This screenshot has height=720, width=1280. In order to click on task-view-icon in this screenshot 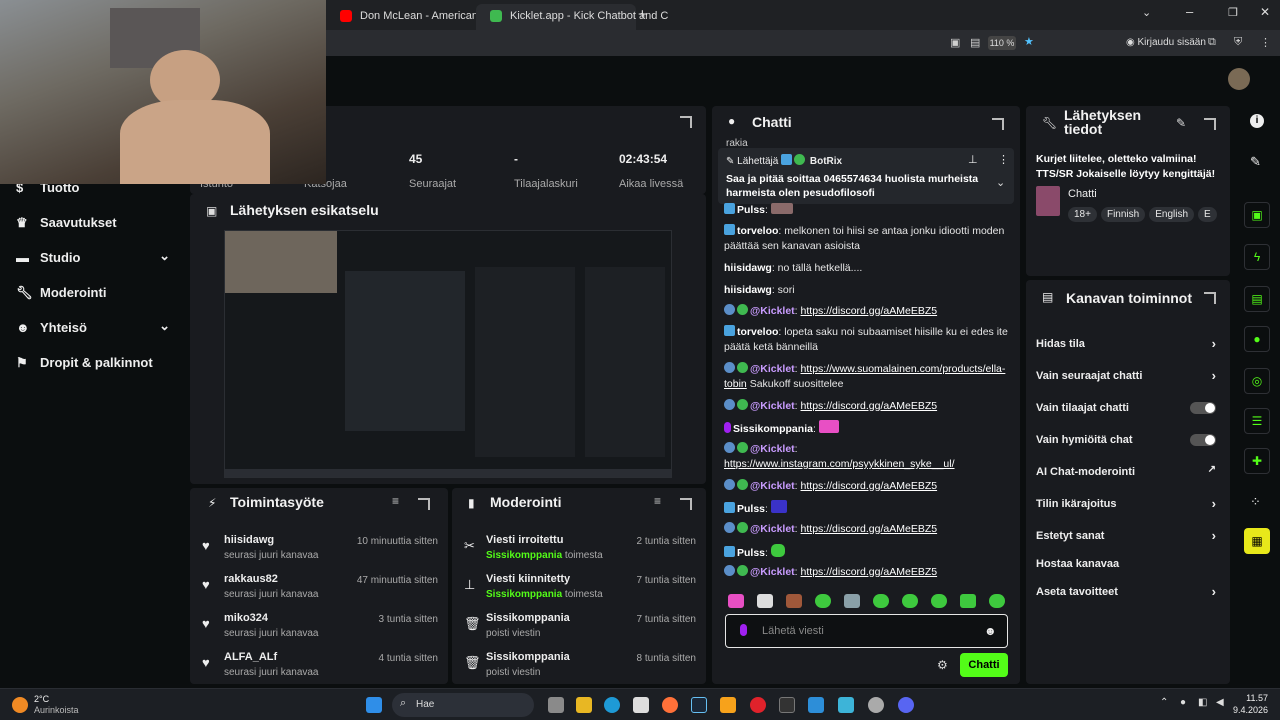, I will do `click(556, 705)`.